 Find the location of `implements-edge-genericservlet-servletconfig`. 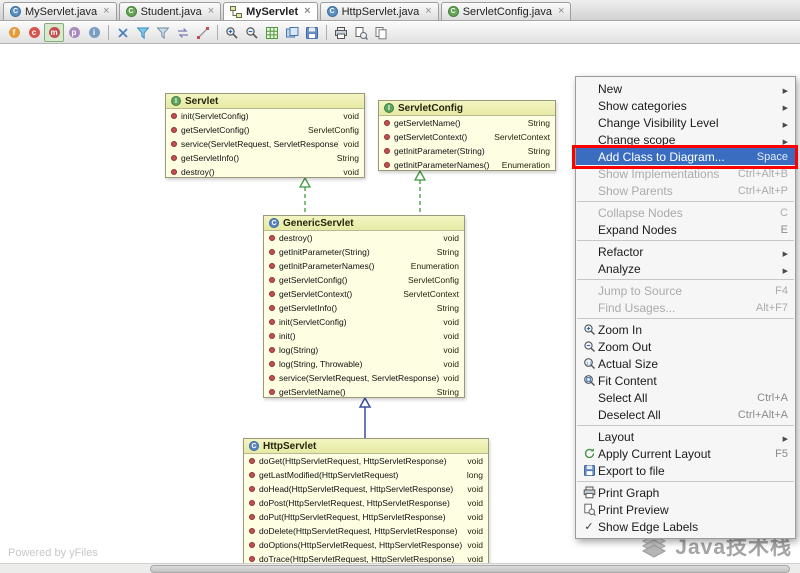

implements-edge-genericservlet-servletconfig is located at coordinates (420, 192).